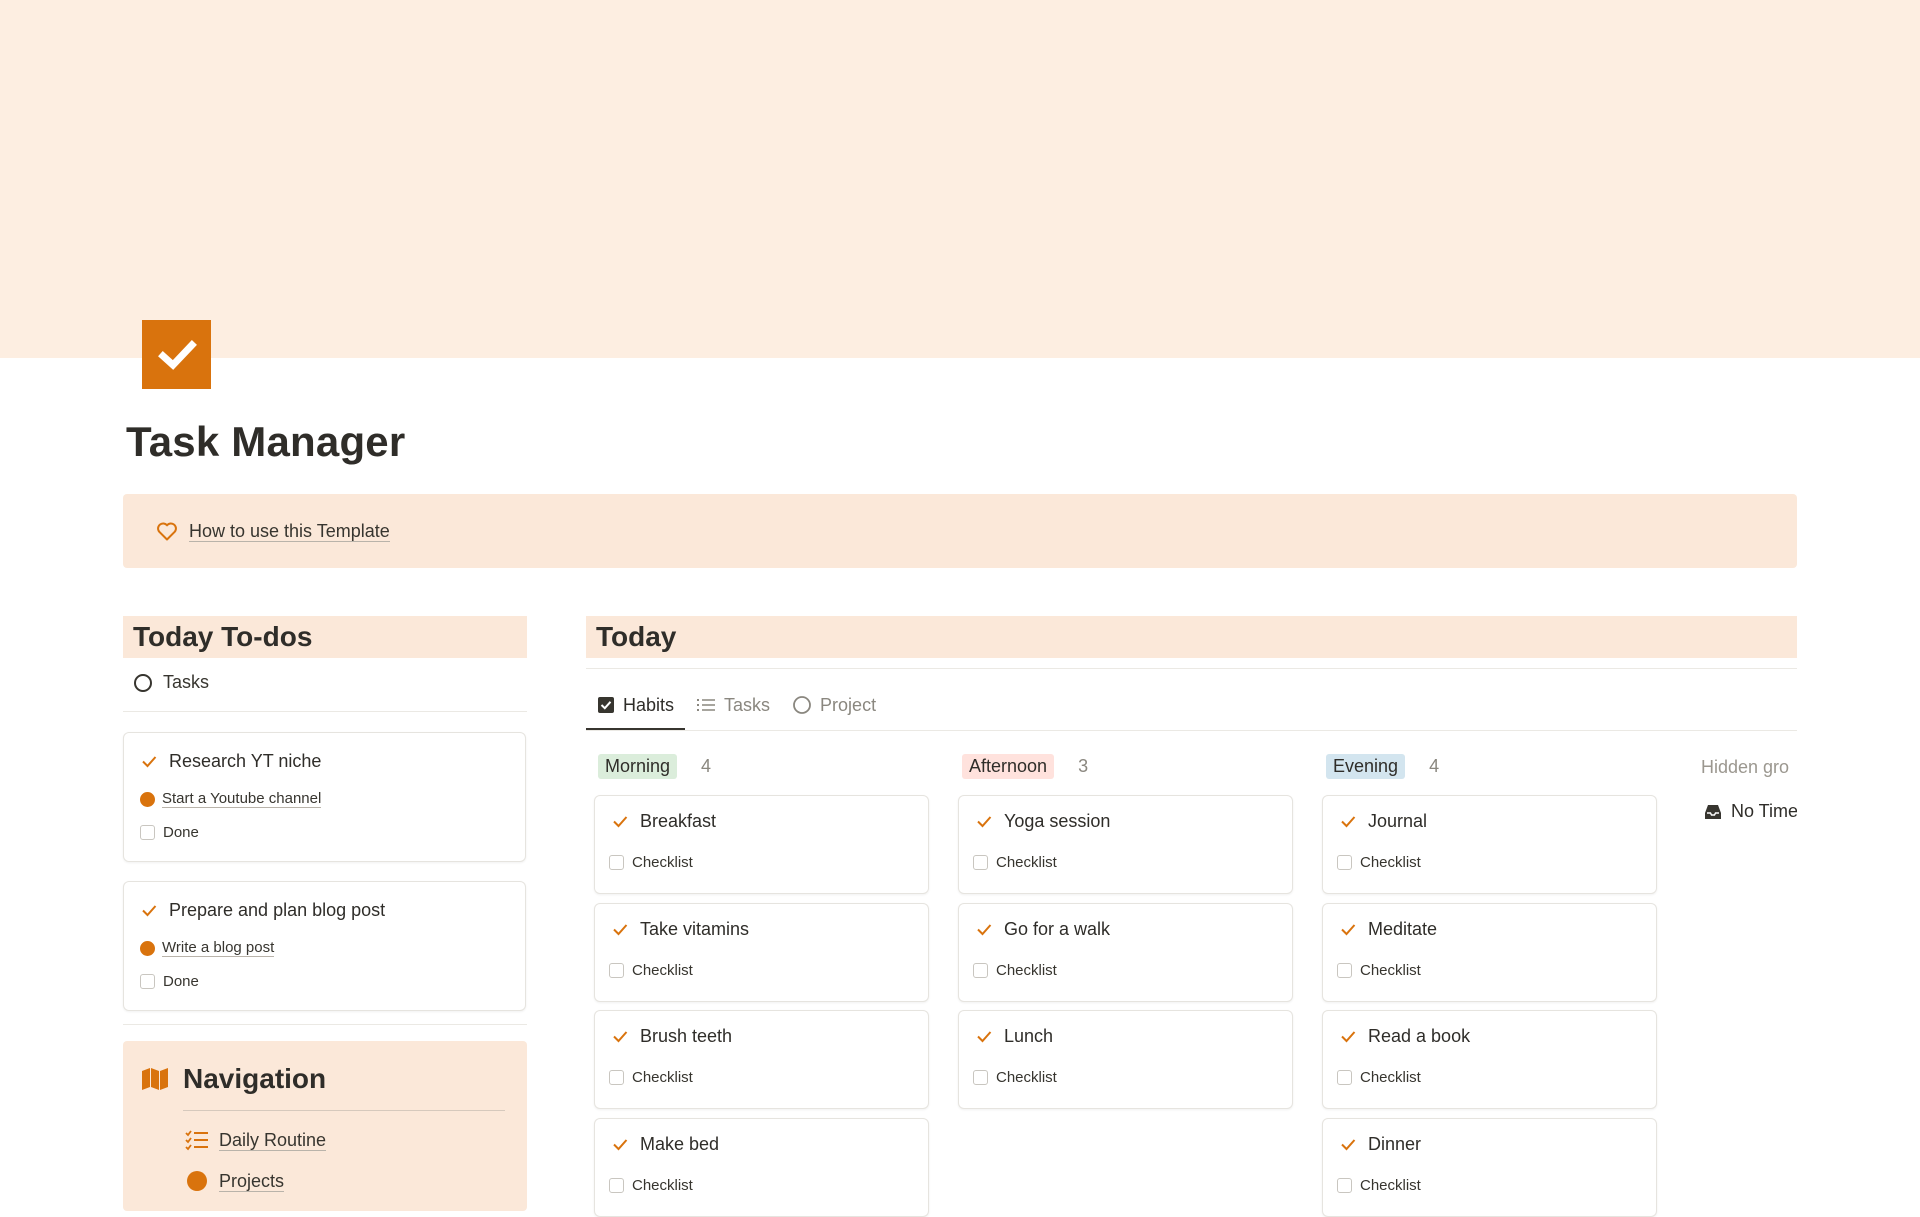 Image resolution: width=1920 pixels, height=1217 pixels. I want to click on tab-habits: Habits, so click(636, 706).